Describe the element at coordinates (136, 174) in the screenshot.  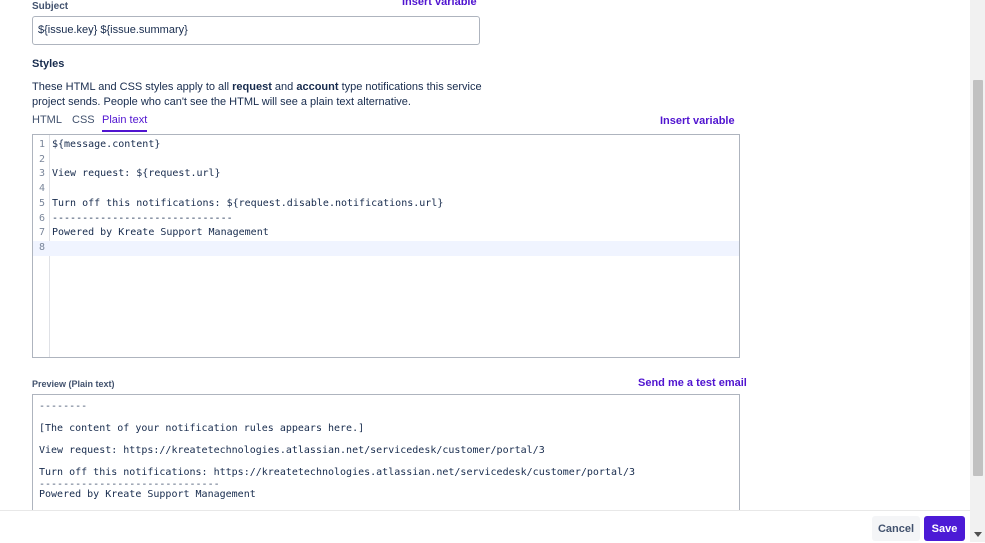
I see `code-text: View request: ${request.url}` at that location.